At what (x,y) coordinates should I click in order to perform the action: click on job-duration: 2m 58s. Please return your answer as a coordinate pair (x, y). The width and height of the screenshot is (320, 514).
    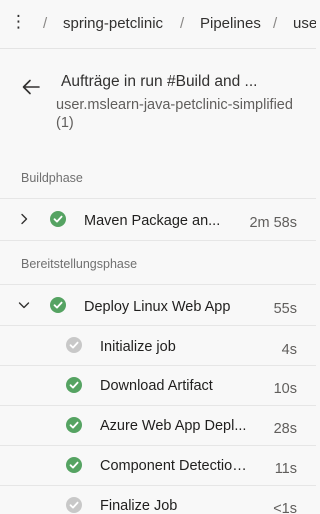
    Looking at the image, I should click on (273, 223).